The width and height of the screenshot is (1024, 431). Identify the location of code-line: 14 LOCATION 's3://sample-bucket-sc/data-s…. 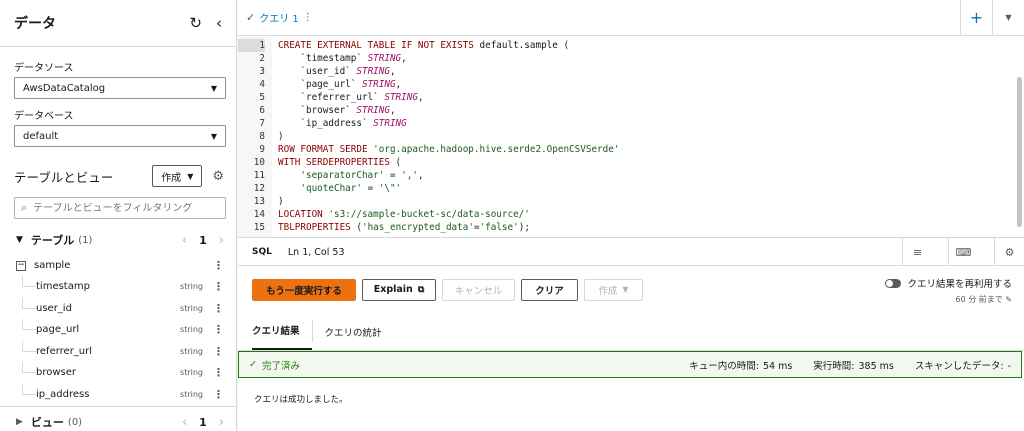
(623, 214).